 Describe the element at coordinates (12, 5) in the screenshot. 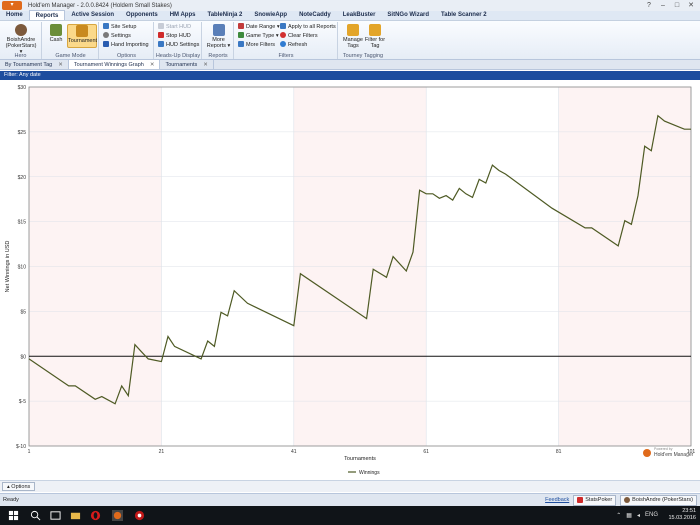

I see `app-menu-button: ▾` at that location.